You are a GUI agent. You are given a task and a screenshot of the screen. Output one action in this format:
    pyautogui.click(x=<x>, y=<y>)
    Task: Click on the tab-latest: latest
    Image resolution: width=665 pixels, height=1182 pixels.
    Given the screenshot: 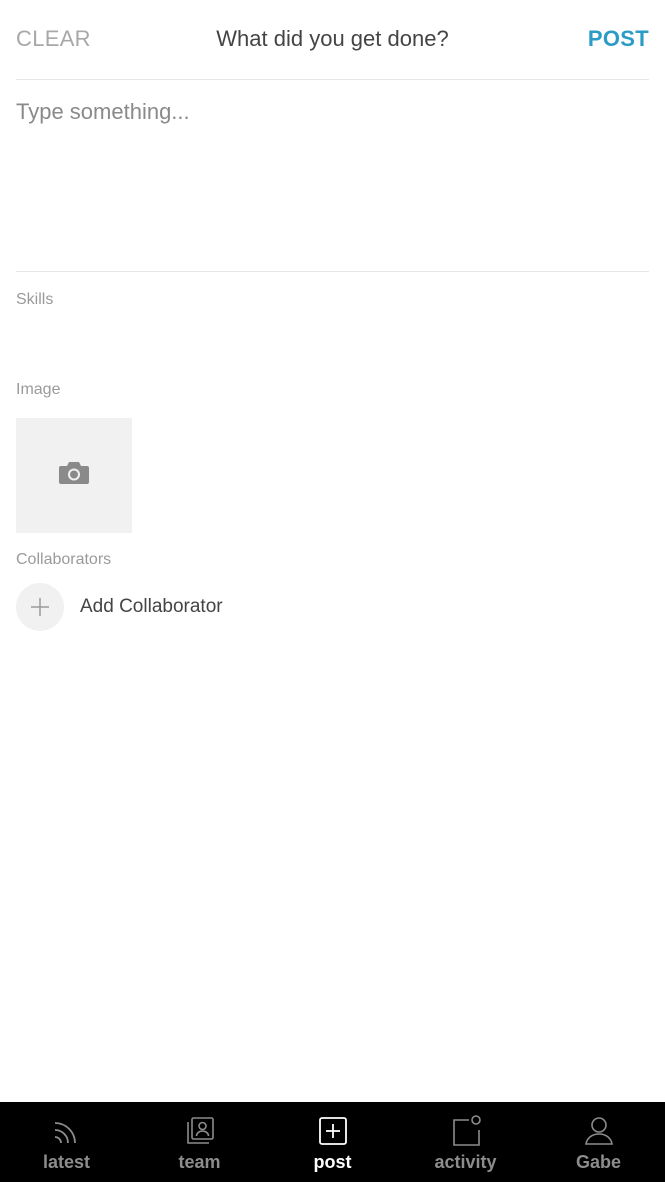 What is the action you would take?
    pyautogui.click(x=66, y=1142)
    